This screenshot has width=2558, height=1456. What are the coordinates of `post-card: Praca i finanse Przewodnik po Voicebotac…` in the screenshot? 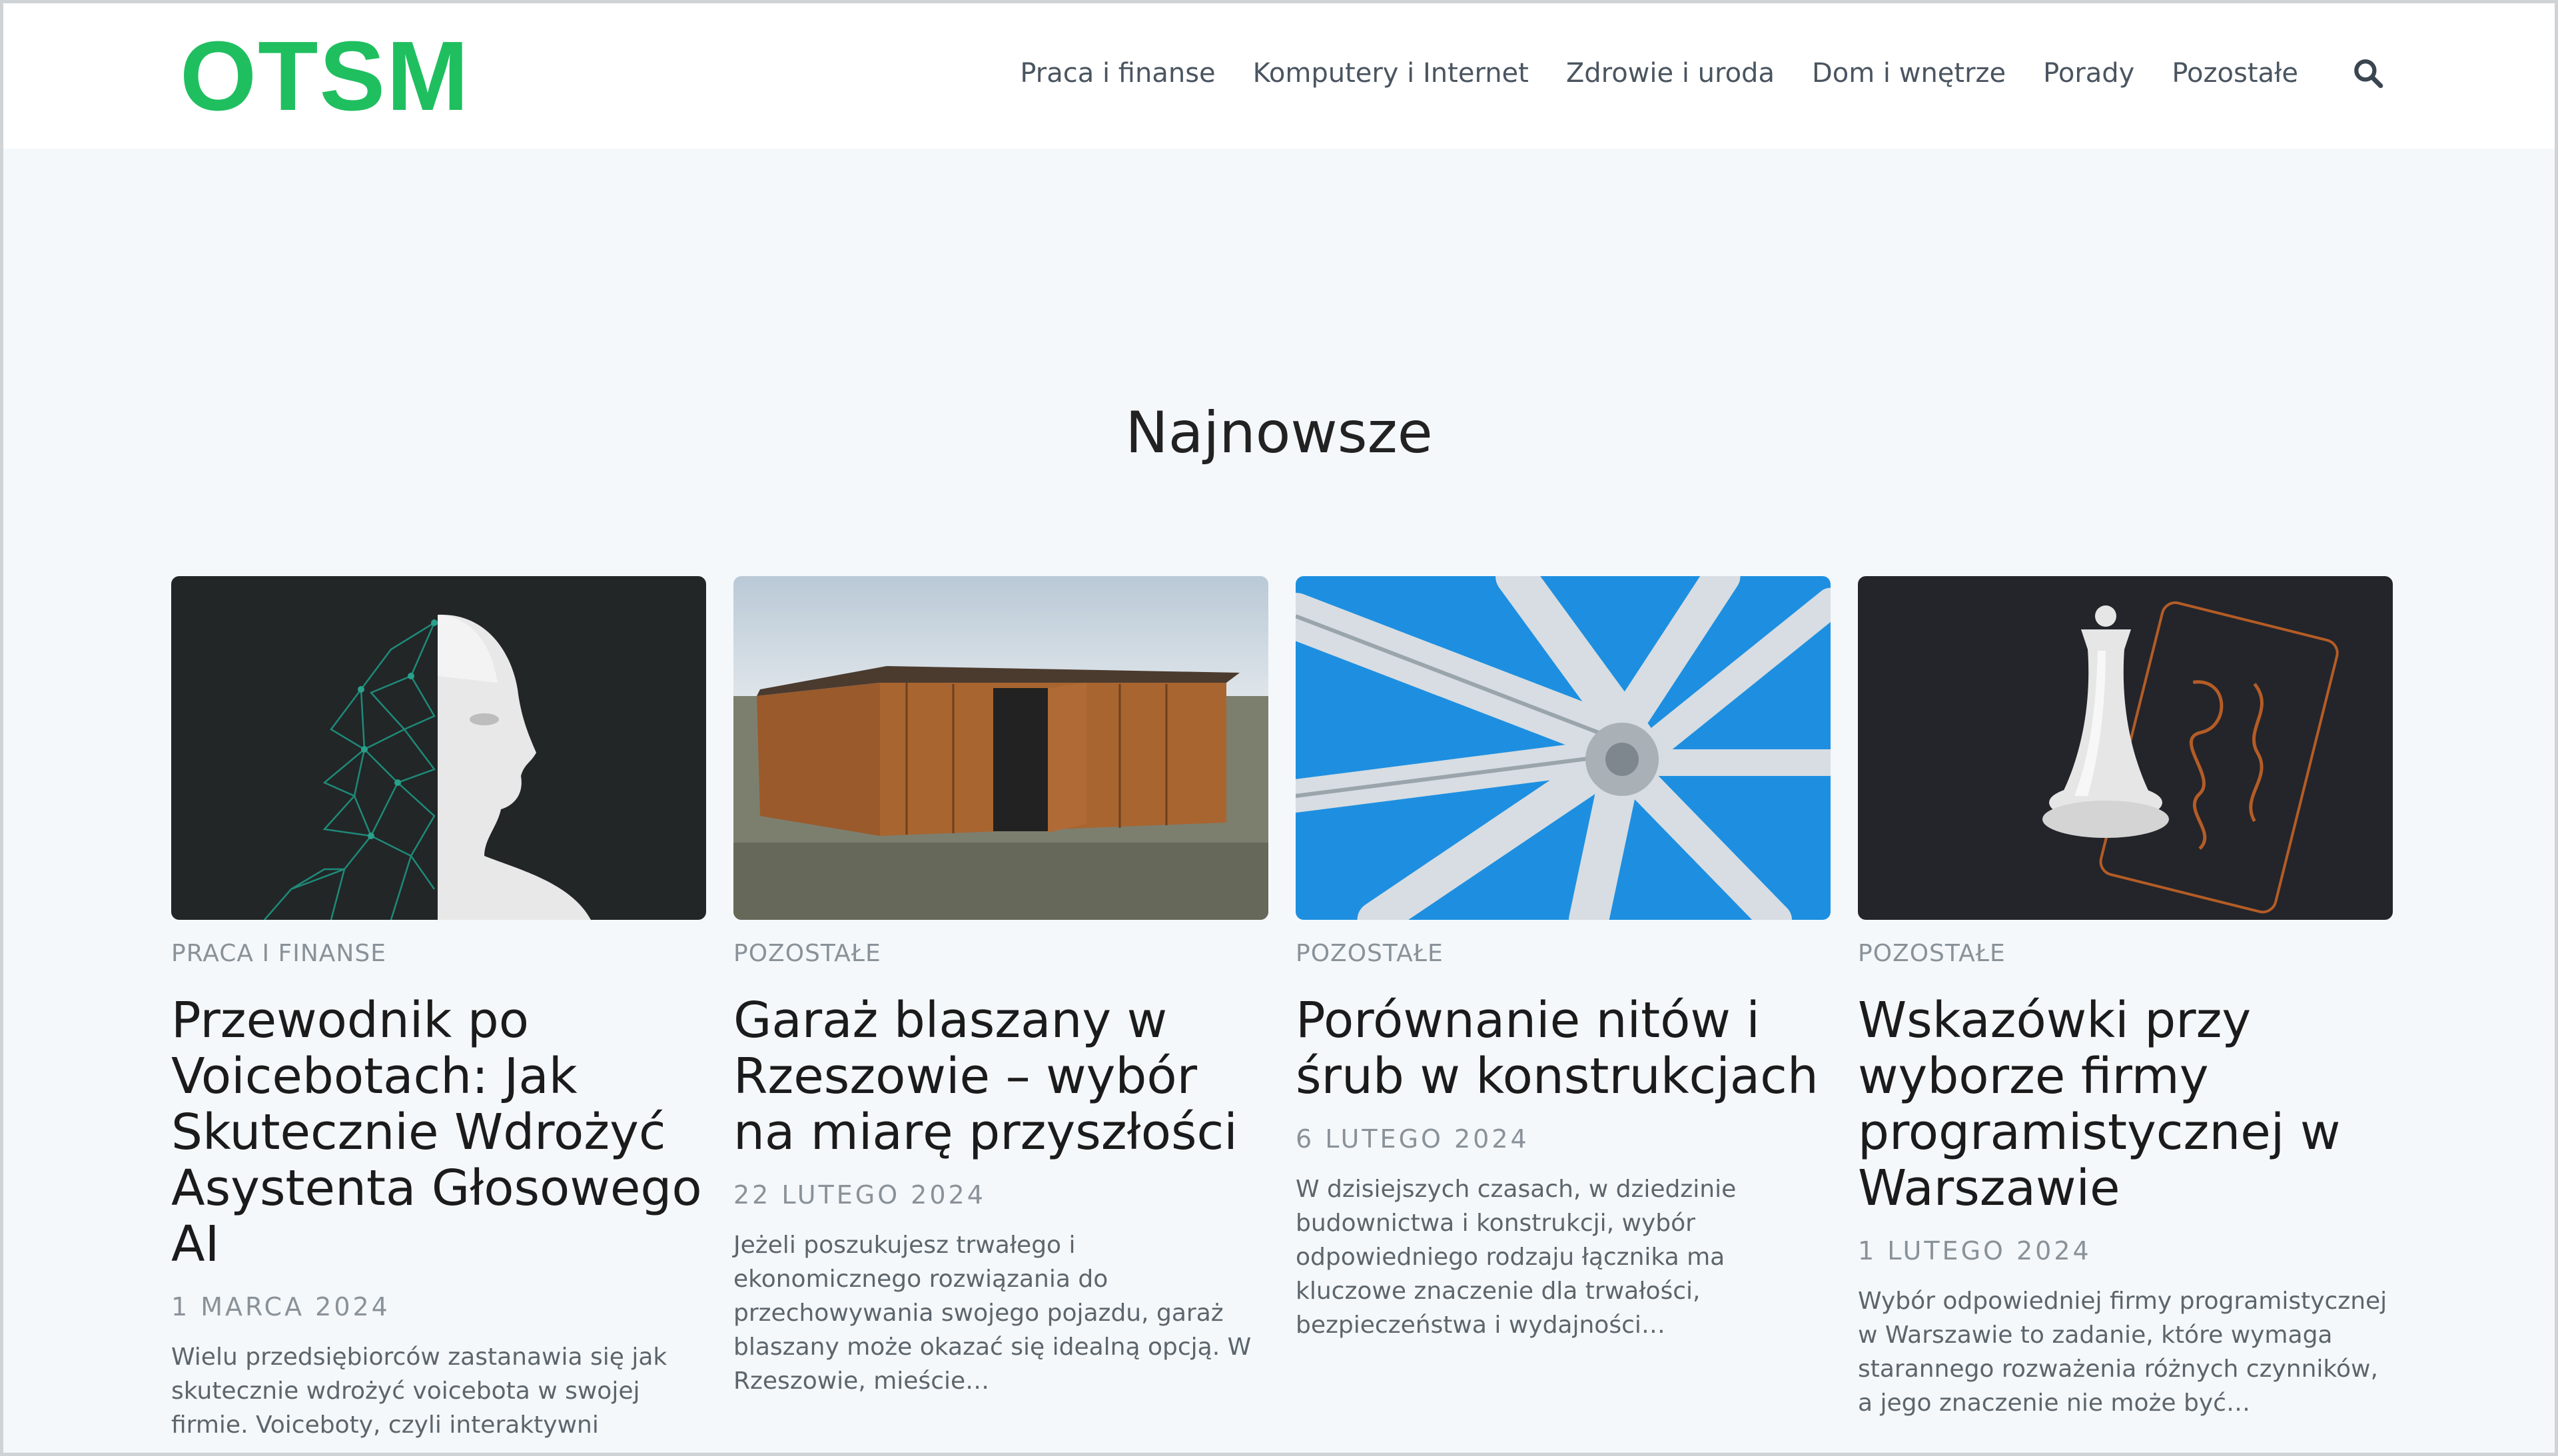 It's located at (439, 1014).